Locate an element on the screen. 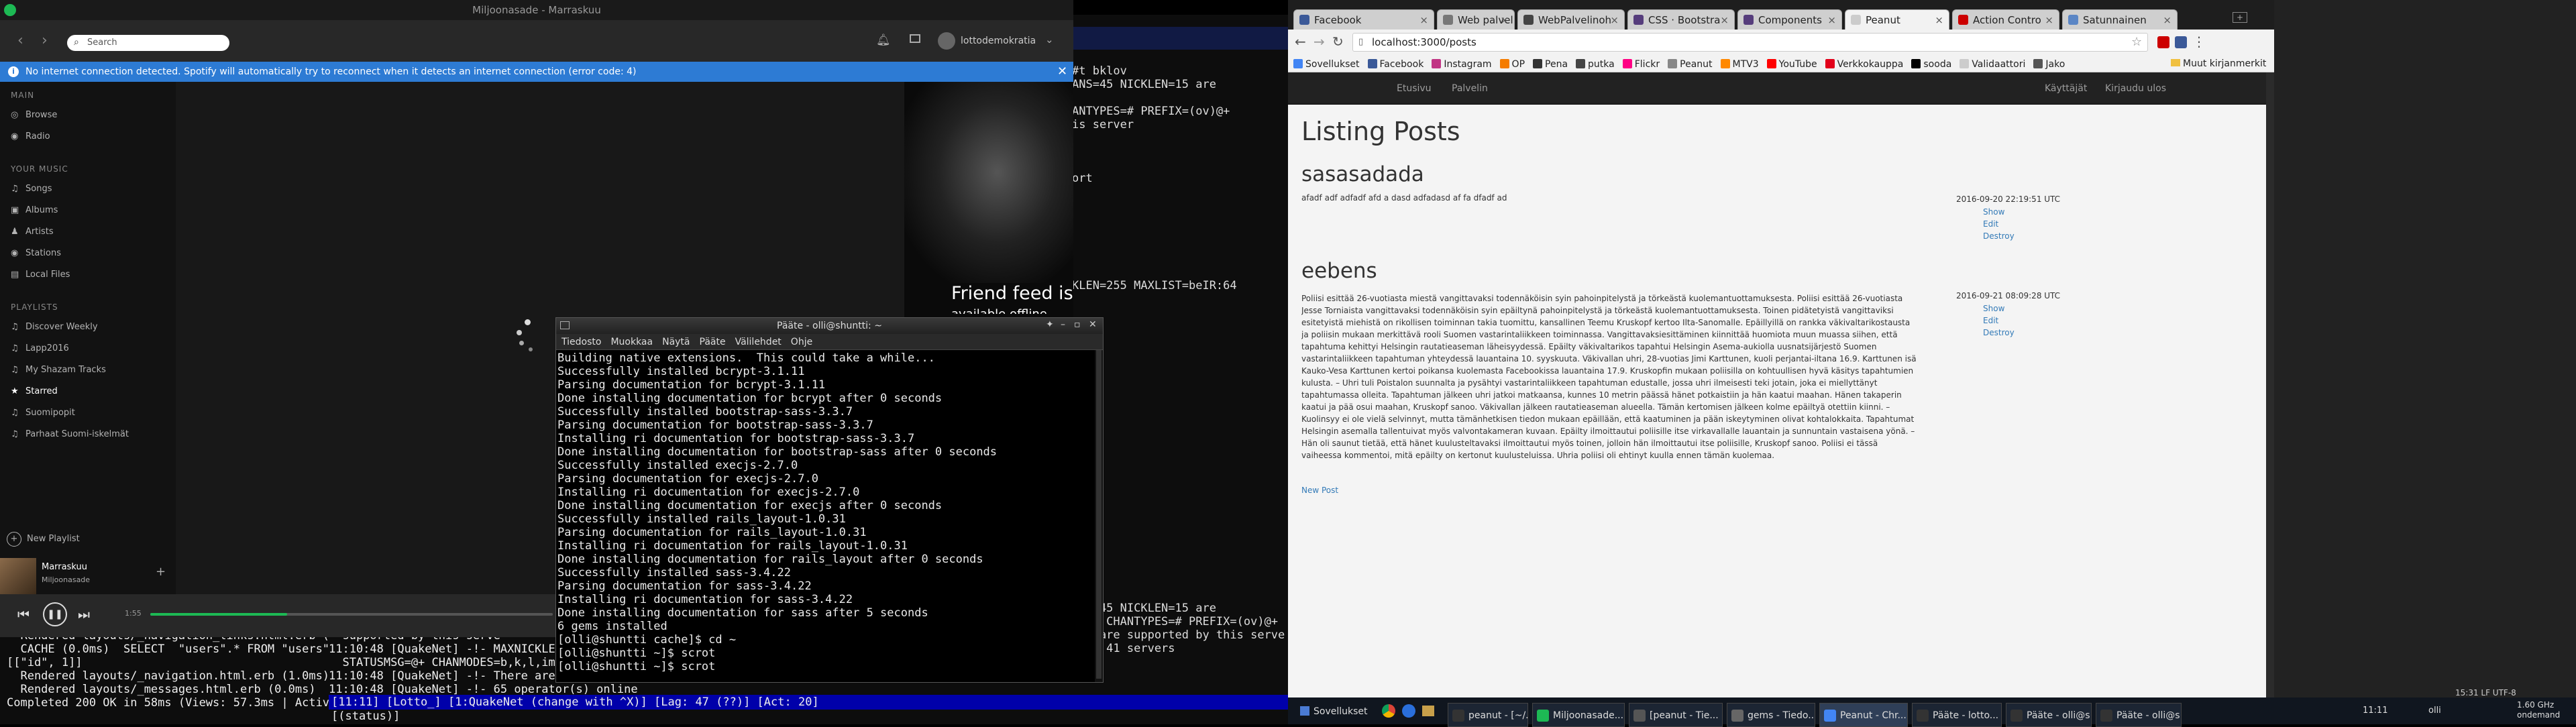 This screenshot has width=2576, height=727. close-banner-icon: ✕ is located at coordinates (1062, 71).